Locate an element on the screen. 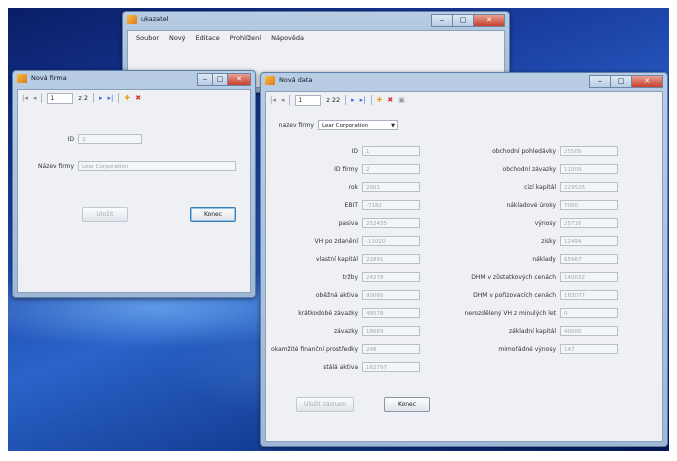 This screenshot has height=461, width=677. id-label: ID is located at coordinates (70, 139).